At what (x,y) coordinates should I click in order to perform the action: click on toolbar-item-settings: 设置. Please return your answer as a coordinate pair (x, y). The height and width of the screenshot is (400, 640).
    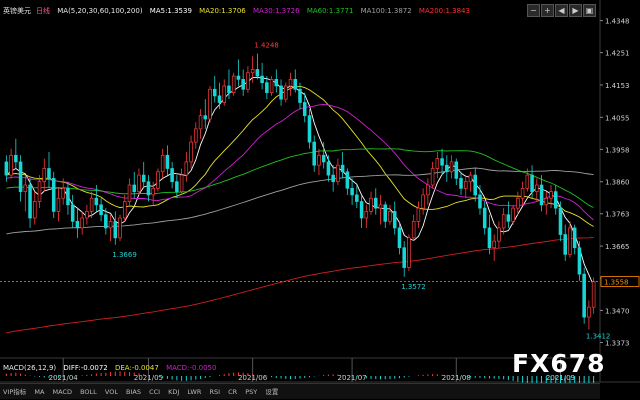
    Looking at the image, I should click on (271, 392).